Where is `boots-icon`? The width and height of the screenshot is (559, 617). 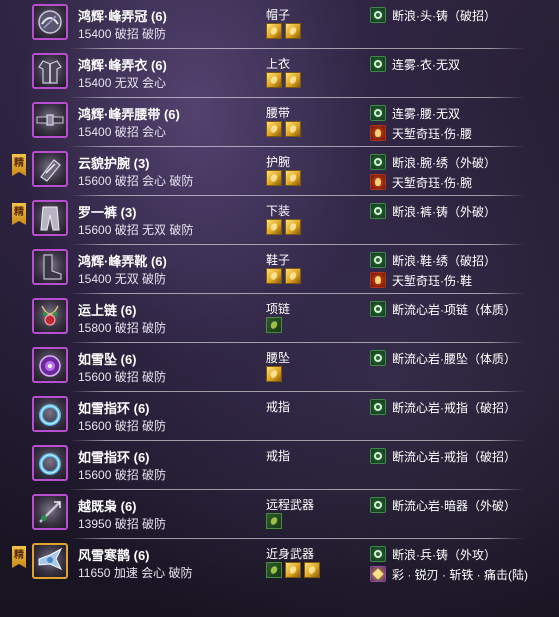
boots-icon is located at coordinates (50, 267).